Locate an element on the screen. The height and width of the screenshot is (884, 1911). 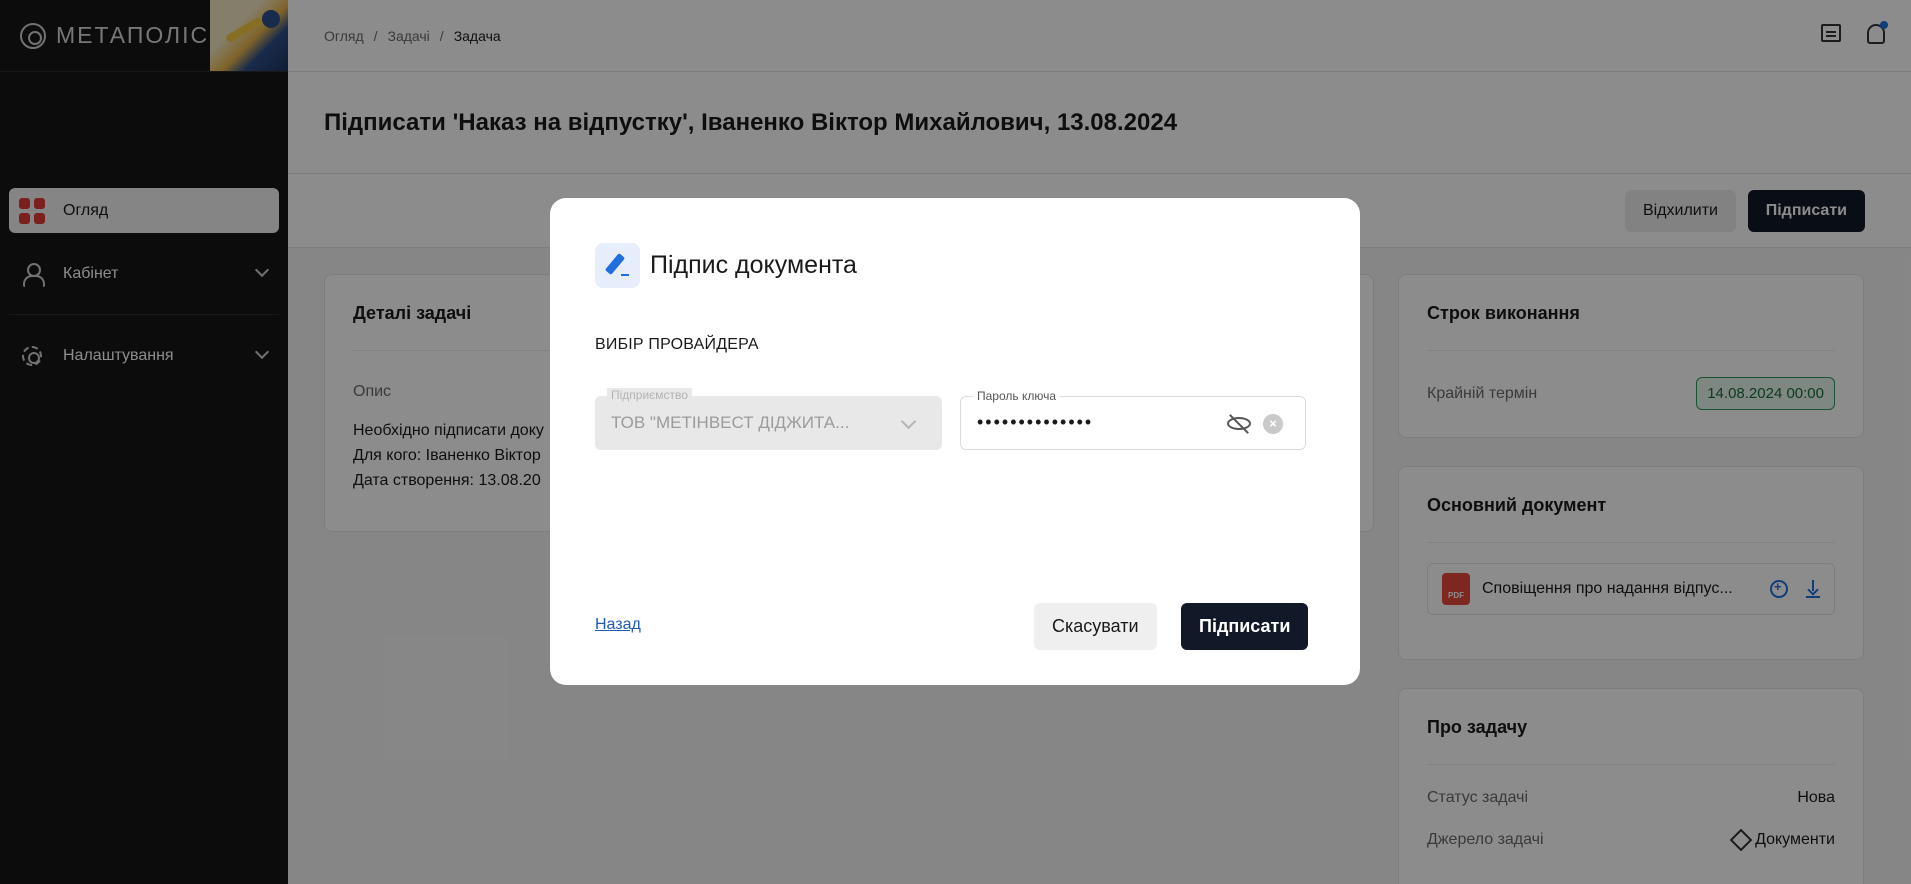
modal-title: Підпис документа is located at coordinates (753, 265).